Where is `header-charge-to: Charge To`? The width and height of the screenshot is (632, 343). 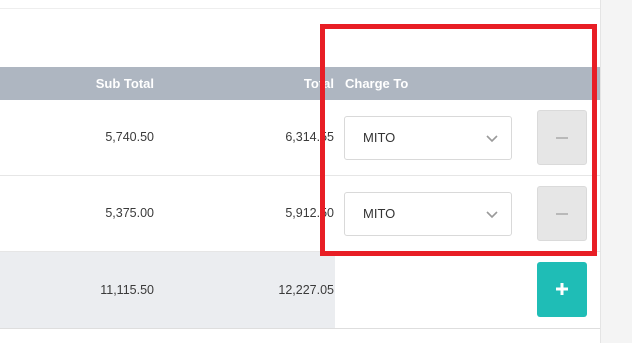 header-charge-to: Charge To is located at coordinates (377, 83).